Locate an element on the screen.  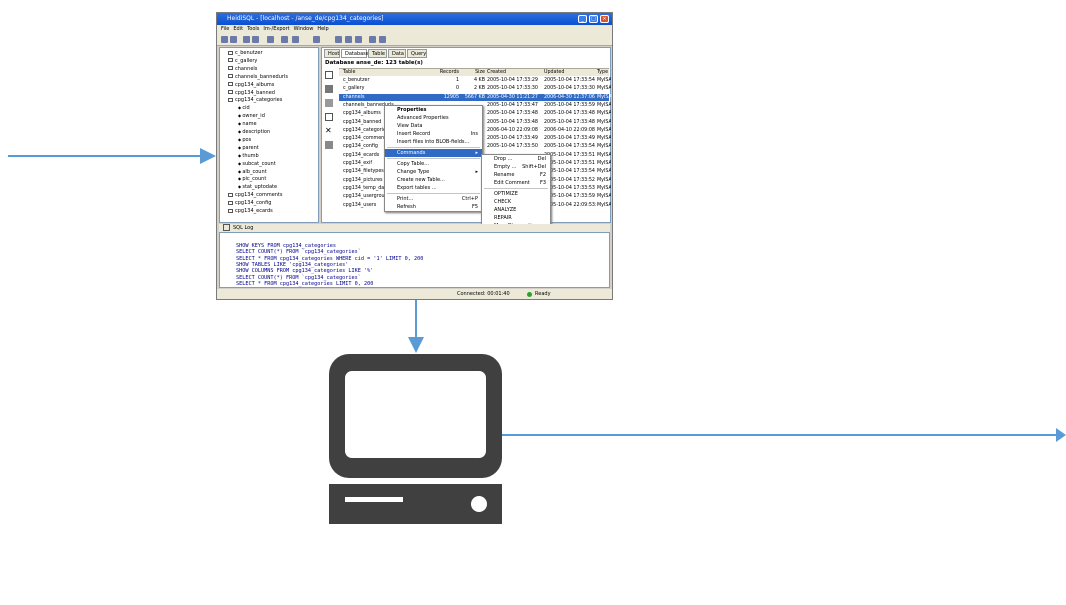
drop-icon: ✕ is located at coordinates (328, 131).